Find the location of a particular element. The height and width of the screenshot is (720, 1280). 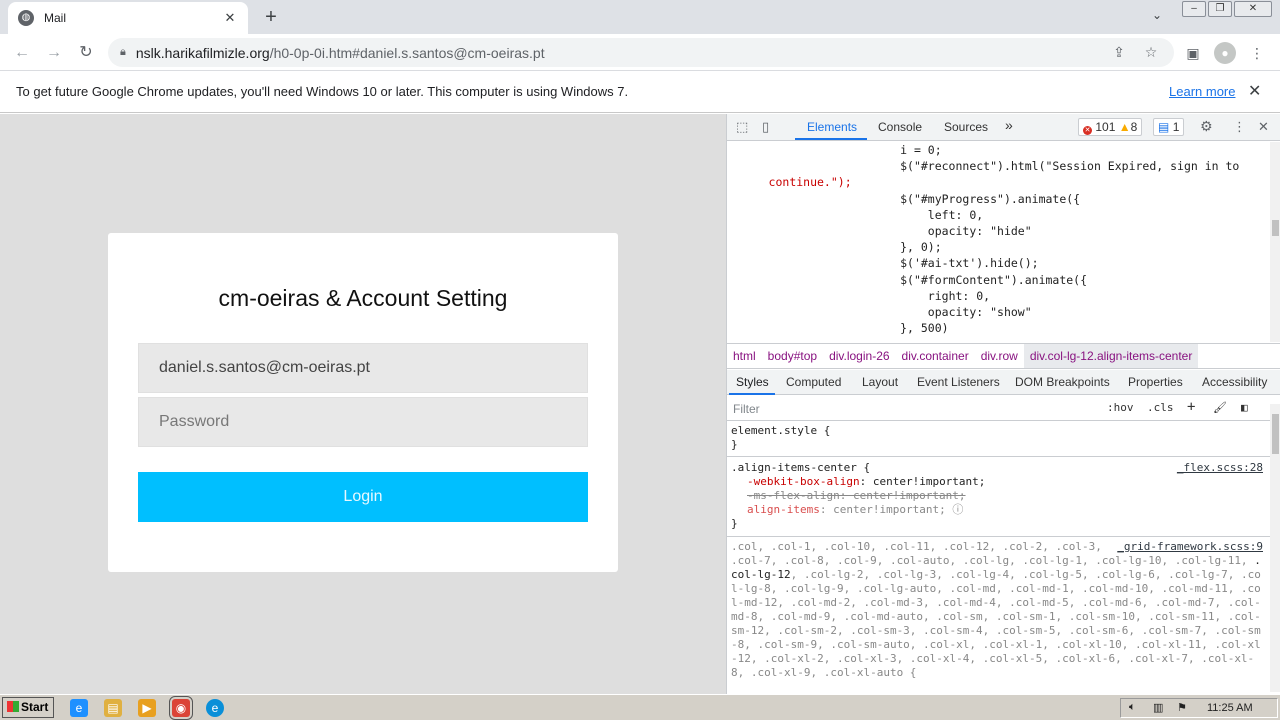

back-button: ← is located at coordinates (22, 53).